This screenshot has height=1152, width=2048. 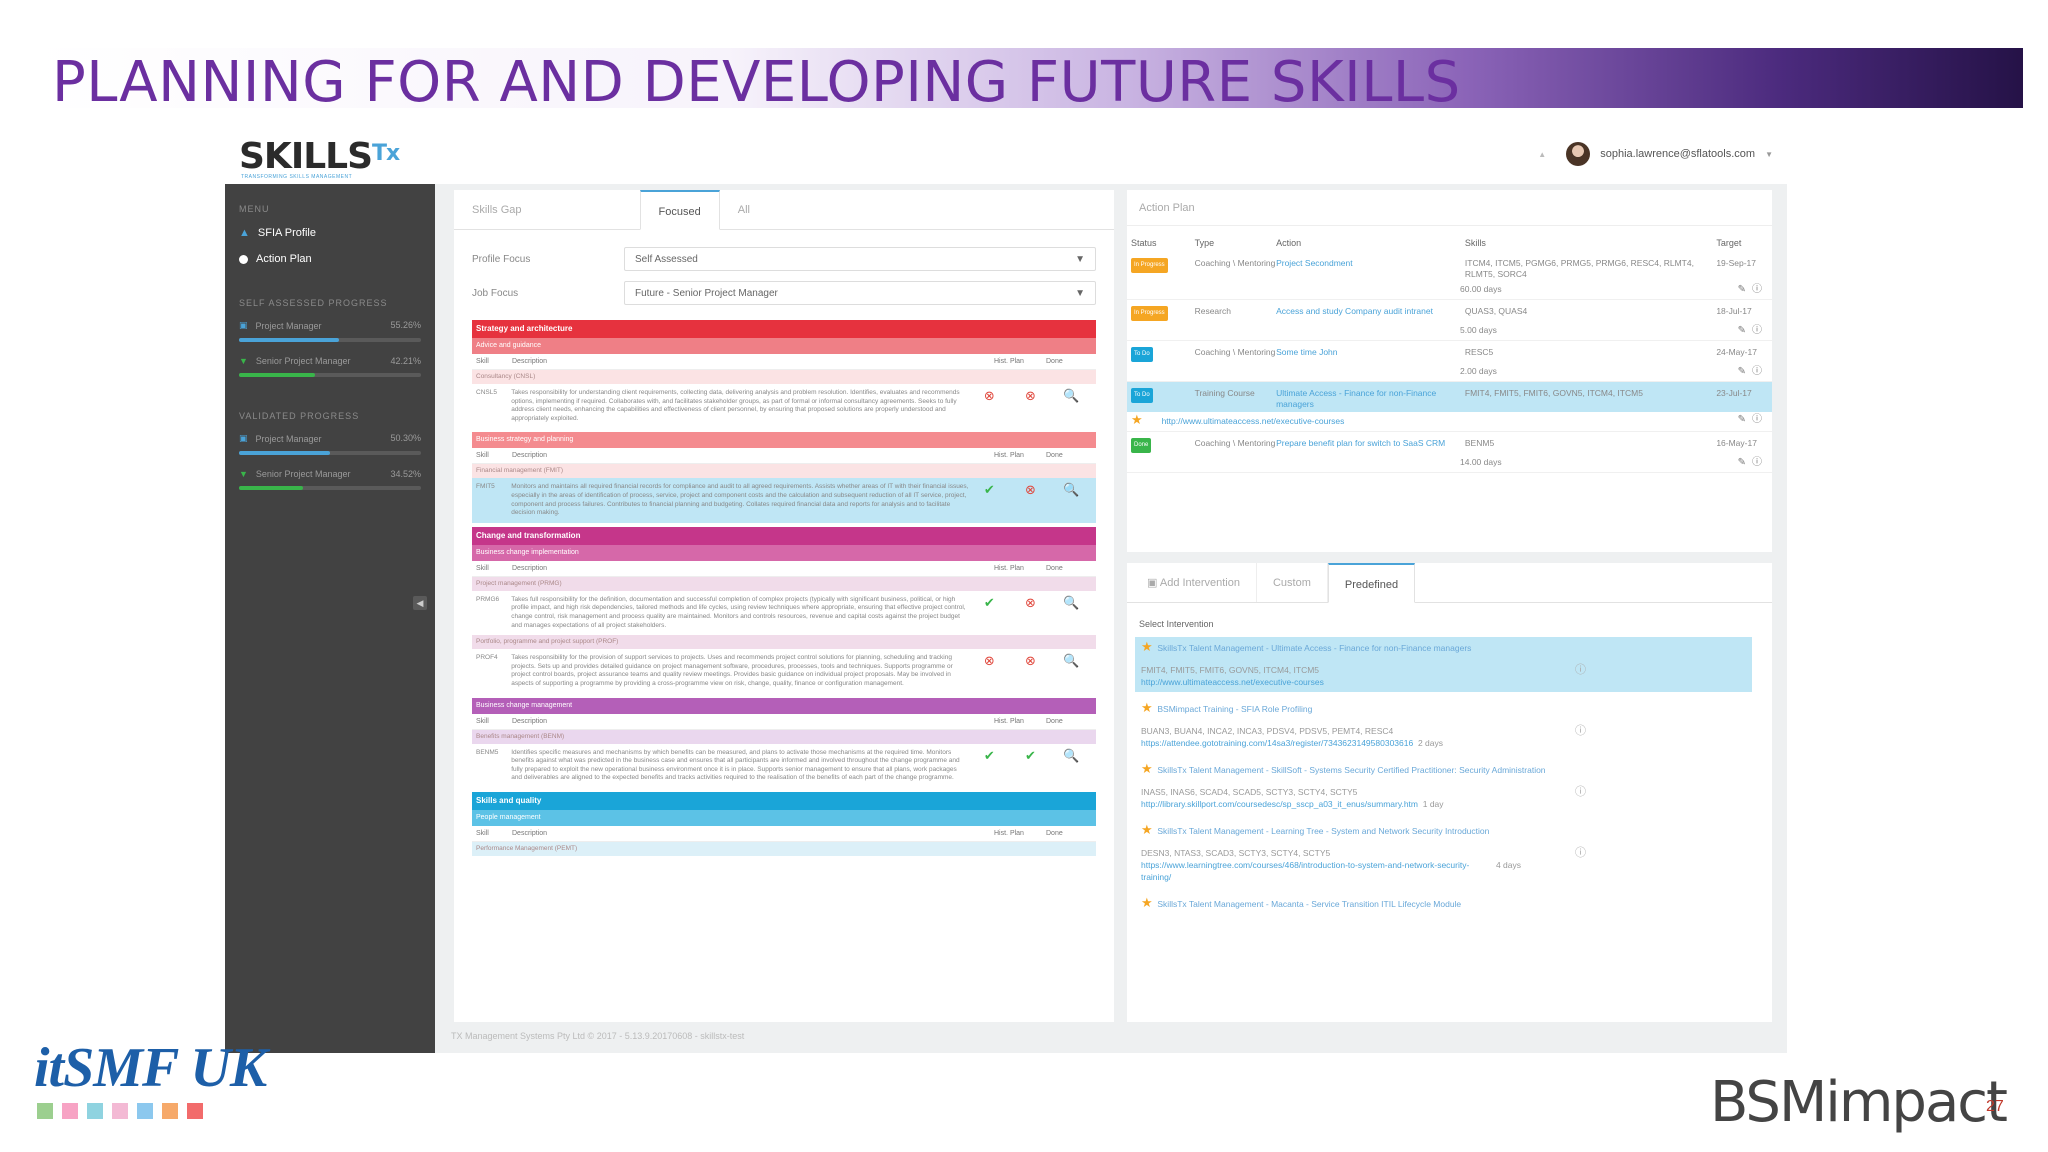 I want to click on user-menu: ▲ sophia.lawrence@sflatools.com ▼, so click(x=1655, y=154).